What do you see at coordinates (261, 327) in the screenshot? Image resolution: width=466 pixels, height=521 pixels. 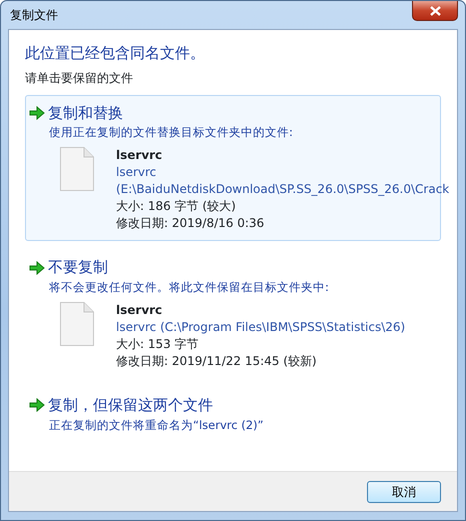 I see `file-path: lservrc (C:\Program Files\IBM\SPSS\Statistics\26)` at bounding box center [261, 327].